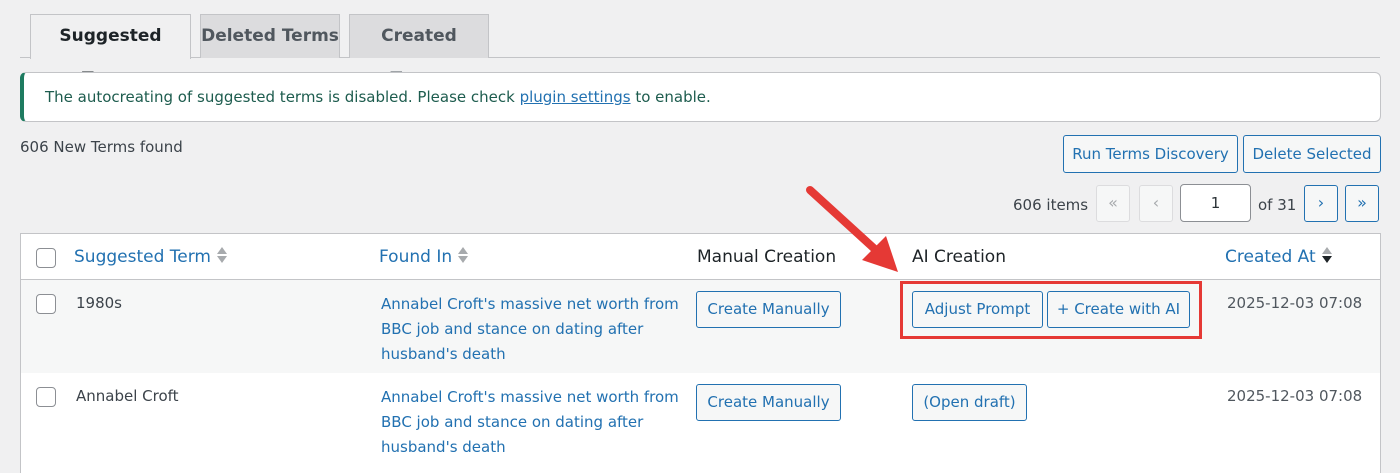  Describe the element at coordinates (1362, 203) in the screenshot. I see `last-page-button: »` at that location.